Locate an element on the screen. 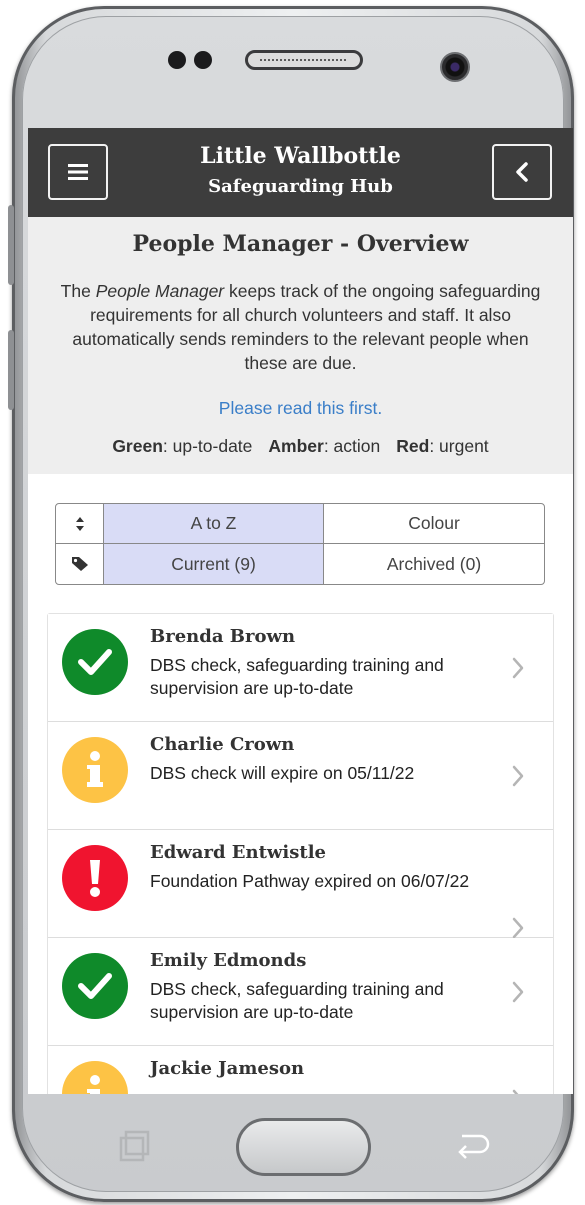 Image resolution: width=585 pixels, height=1205 pixels. volume-button is located at coordinates (11, 245).